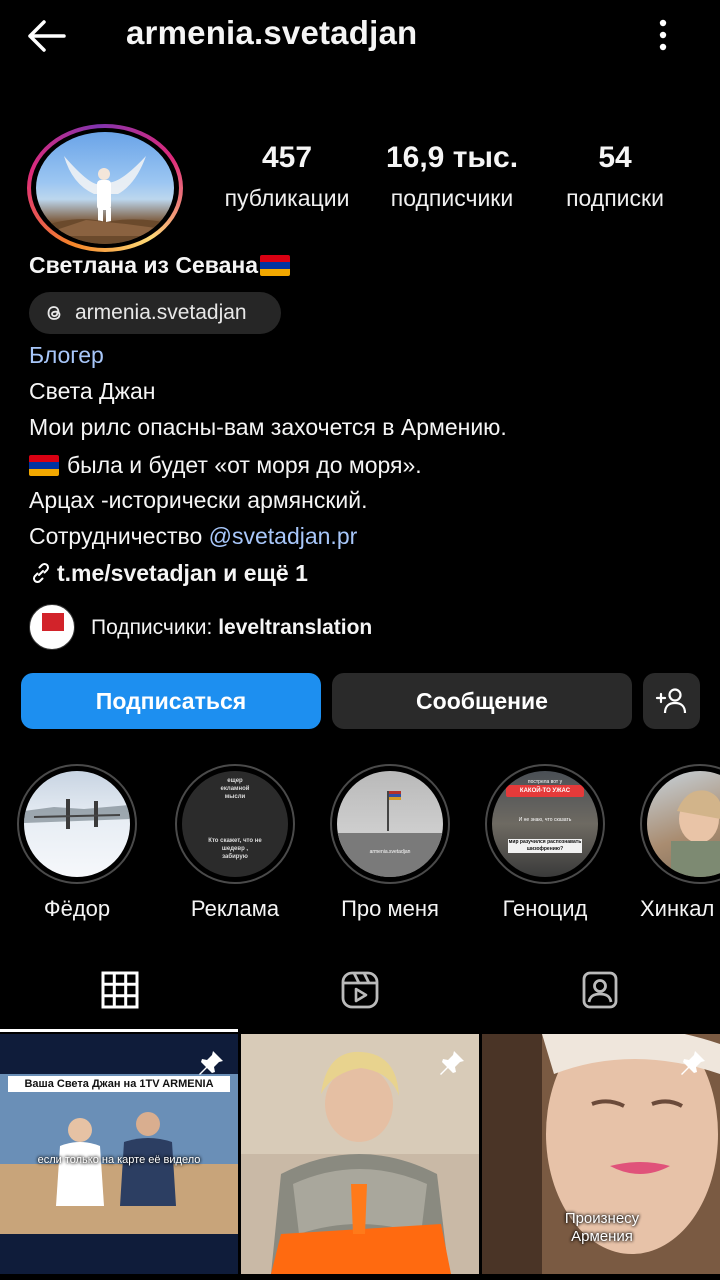 The height and width of the screenshot is (1280, 720). What do you see at coordinates (105, 188) in the screenshot?
I see `profile-avatar` at bounding box center [105, 188].